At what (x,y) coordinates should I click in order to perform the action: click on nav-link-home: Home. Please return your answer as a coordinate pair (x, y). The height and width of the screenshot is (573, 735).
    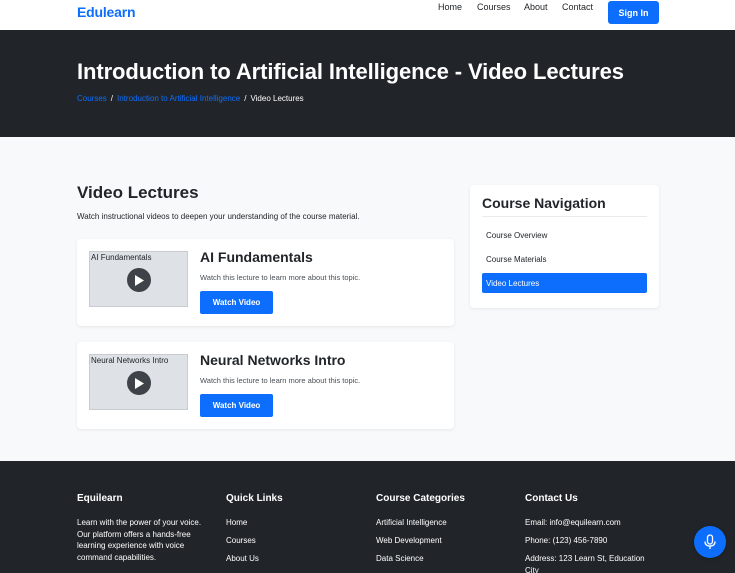
    Looking at the image, I should click on (450, 7).